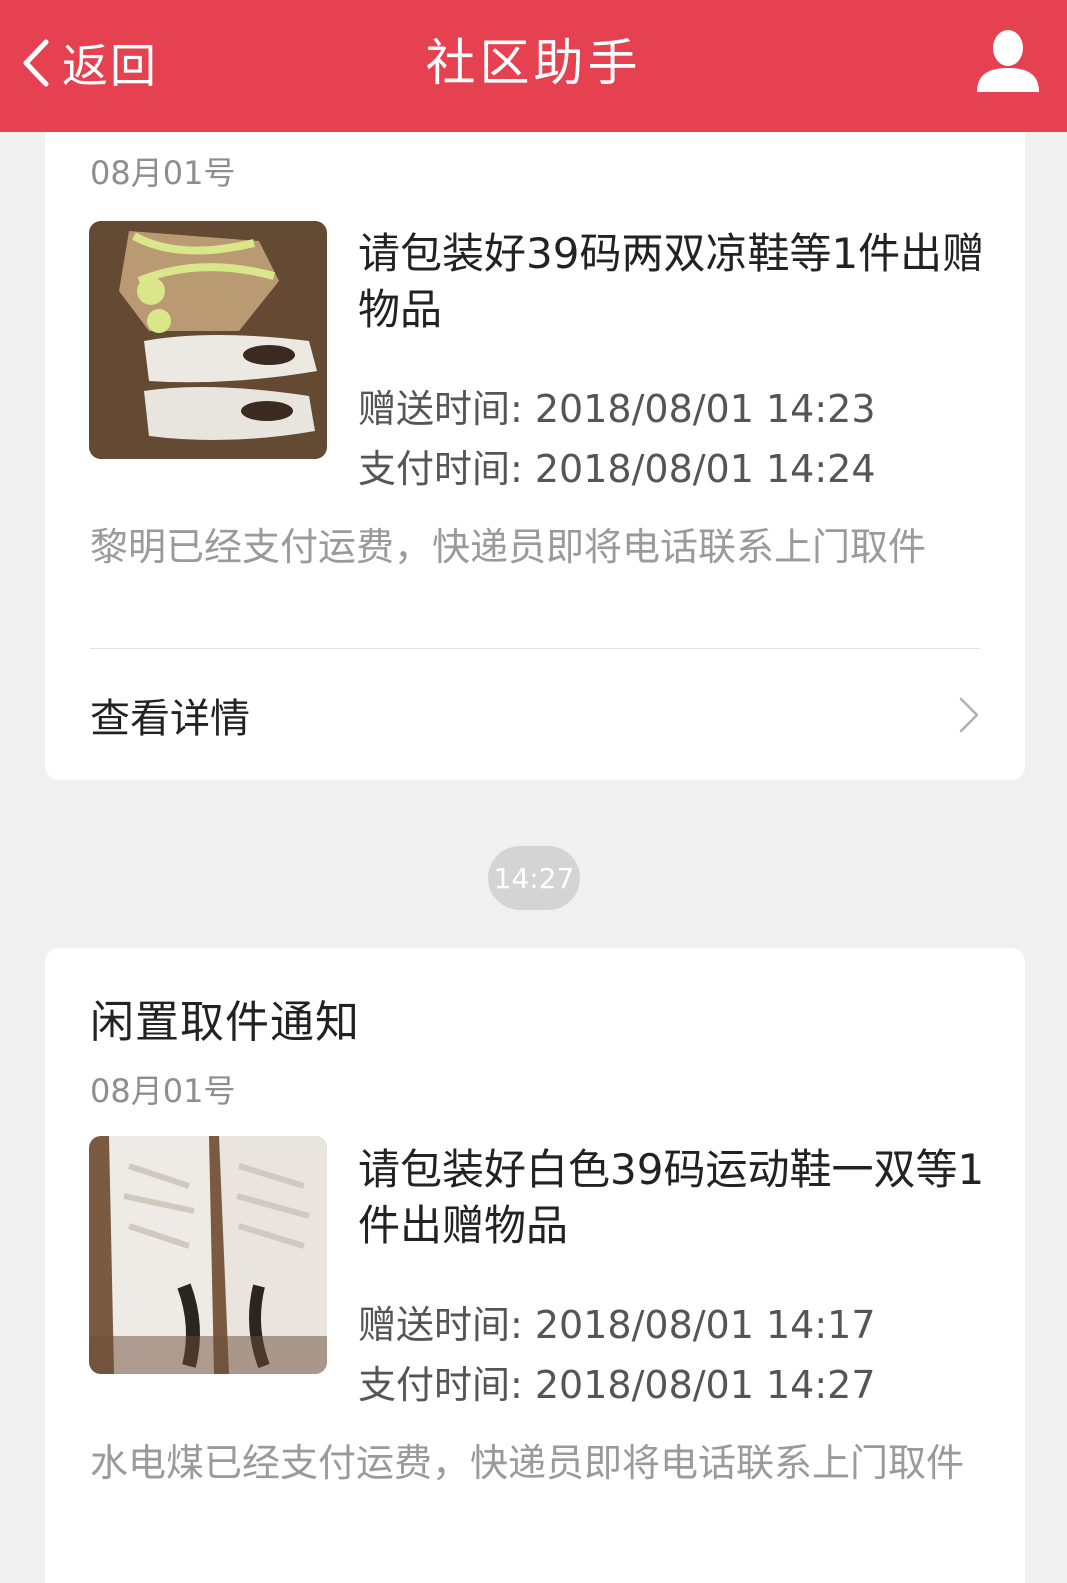 The height and width of the screenshot is (1583, 1067). I want to click on view-details-link: 查看详情, so click(535, 715).